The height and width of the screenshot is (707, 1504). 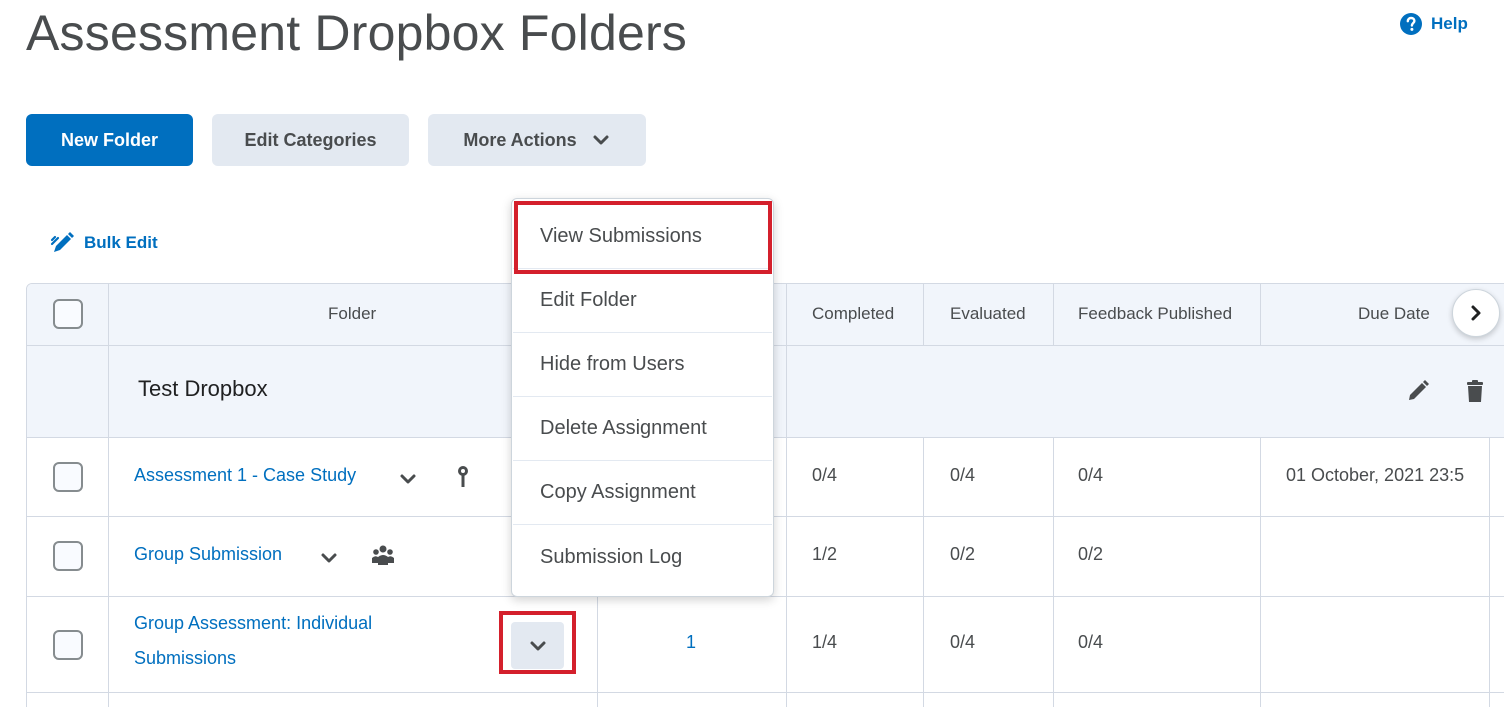 I want to click on scroll-right-button, so click(x=1476, y=313).